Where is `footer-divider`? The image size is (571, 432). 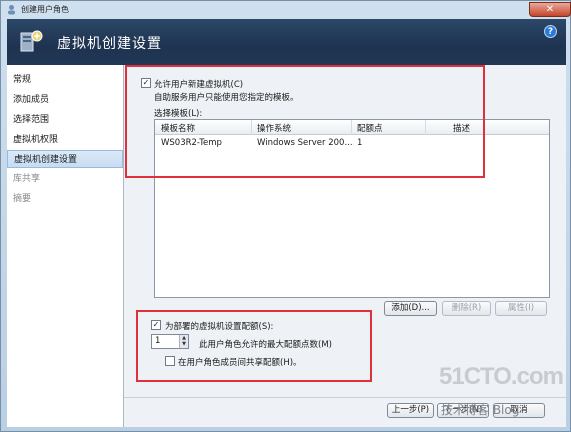 footer-divider is located at coordinates (345, 397).